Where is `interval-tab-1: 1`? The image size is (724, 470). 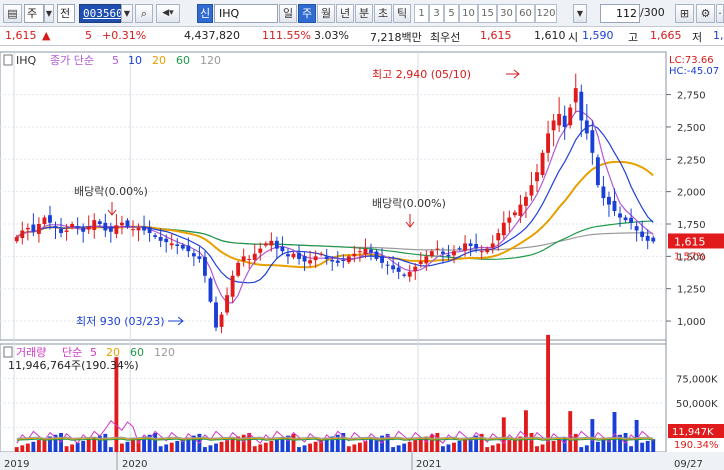
interval-tab-1: 1 is located at coordinates (421, 13).